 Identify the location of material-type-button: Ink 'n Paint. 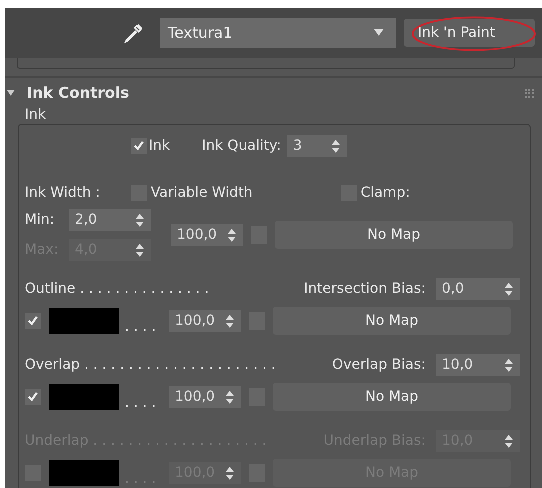
(469, 33).